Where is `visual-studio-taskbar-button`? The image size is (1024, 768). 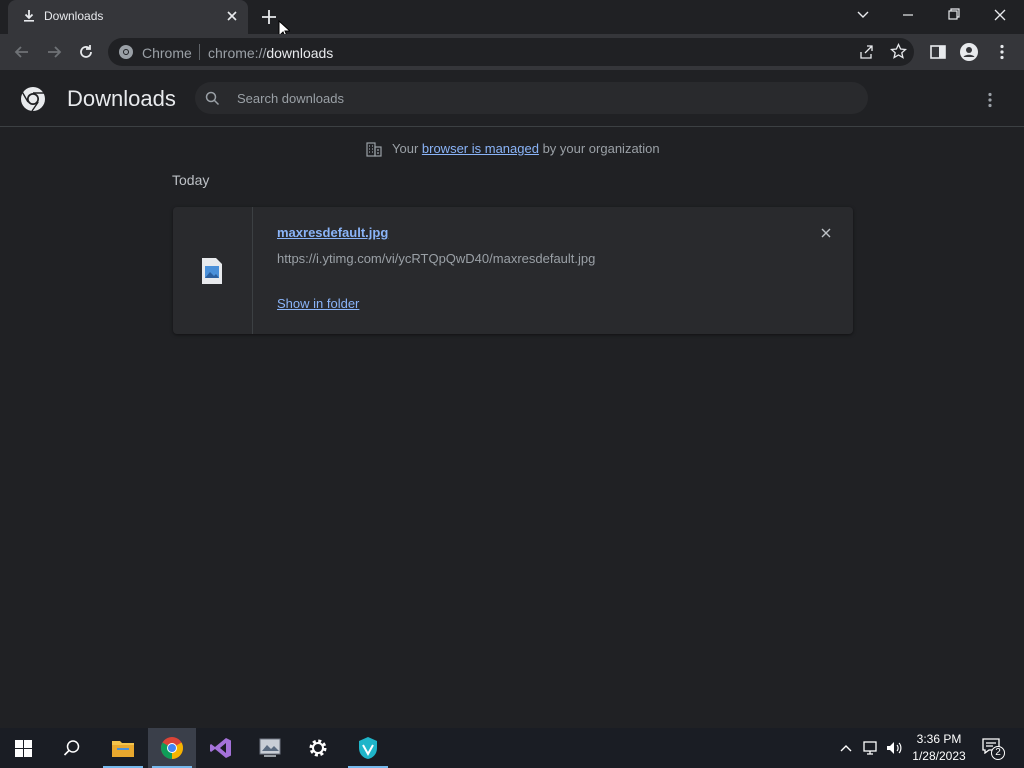
visual-studio-taskbar-button is located at coordinates (221, 748).